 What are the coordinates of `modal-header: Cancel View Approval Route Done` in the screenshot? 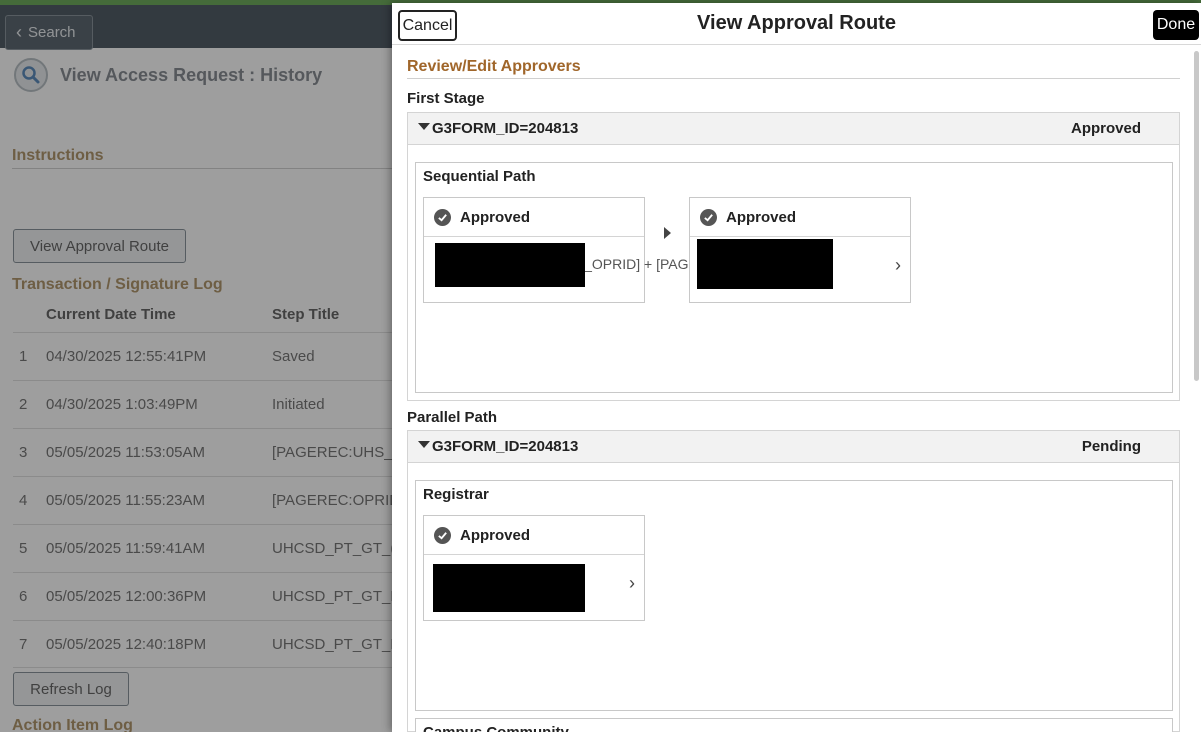 It's located at (796, 24).